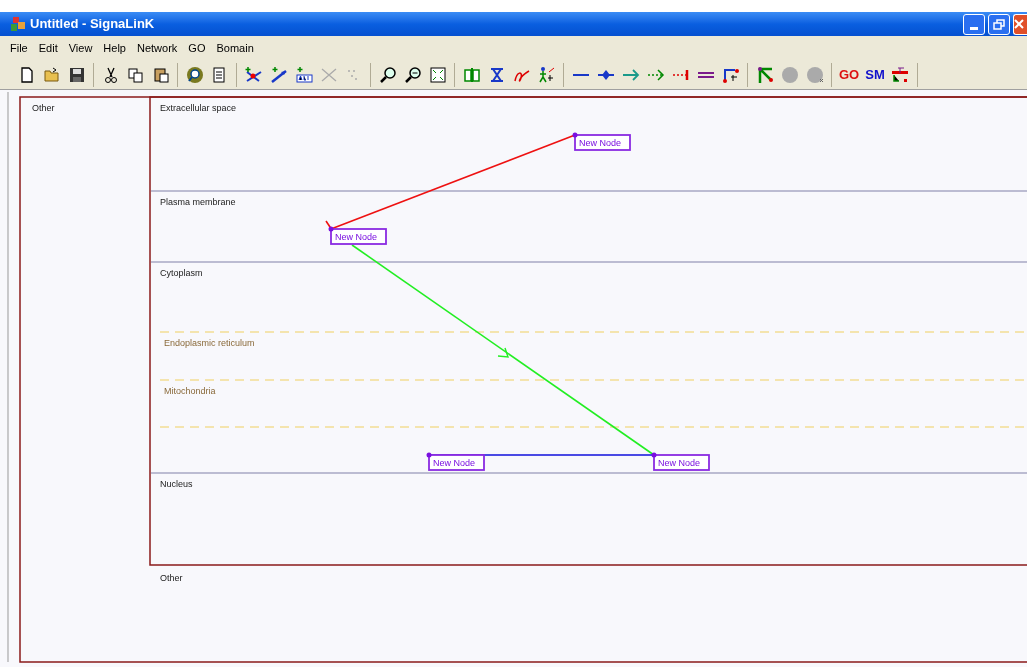 The height and width of the screenshot is (668, 1027). Describe the element at coordinates (18, 24) in the screenshot. I see `app-icon` at that location.